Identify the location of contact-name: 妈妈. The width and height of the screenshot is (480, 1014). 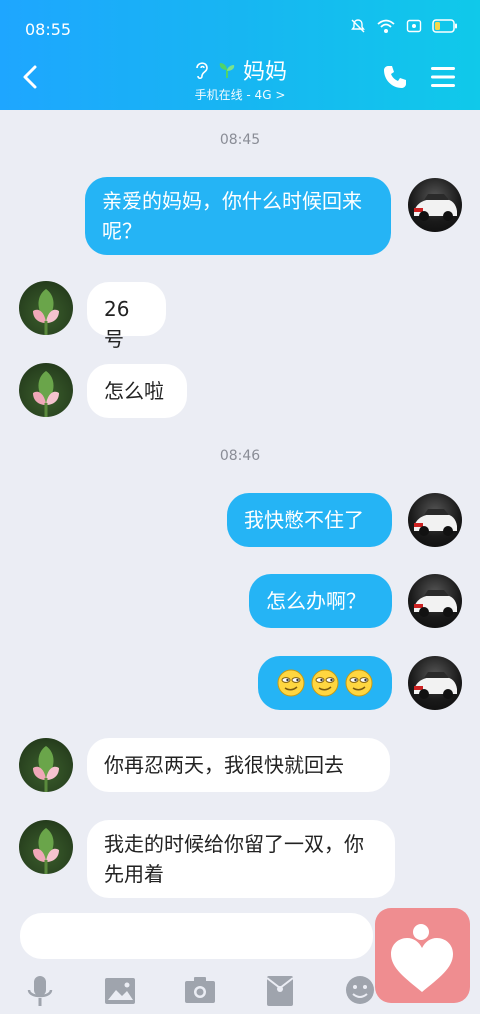
(264, 72).